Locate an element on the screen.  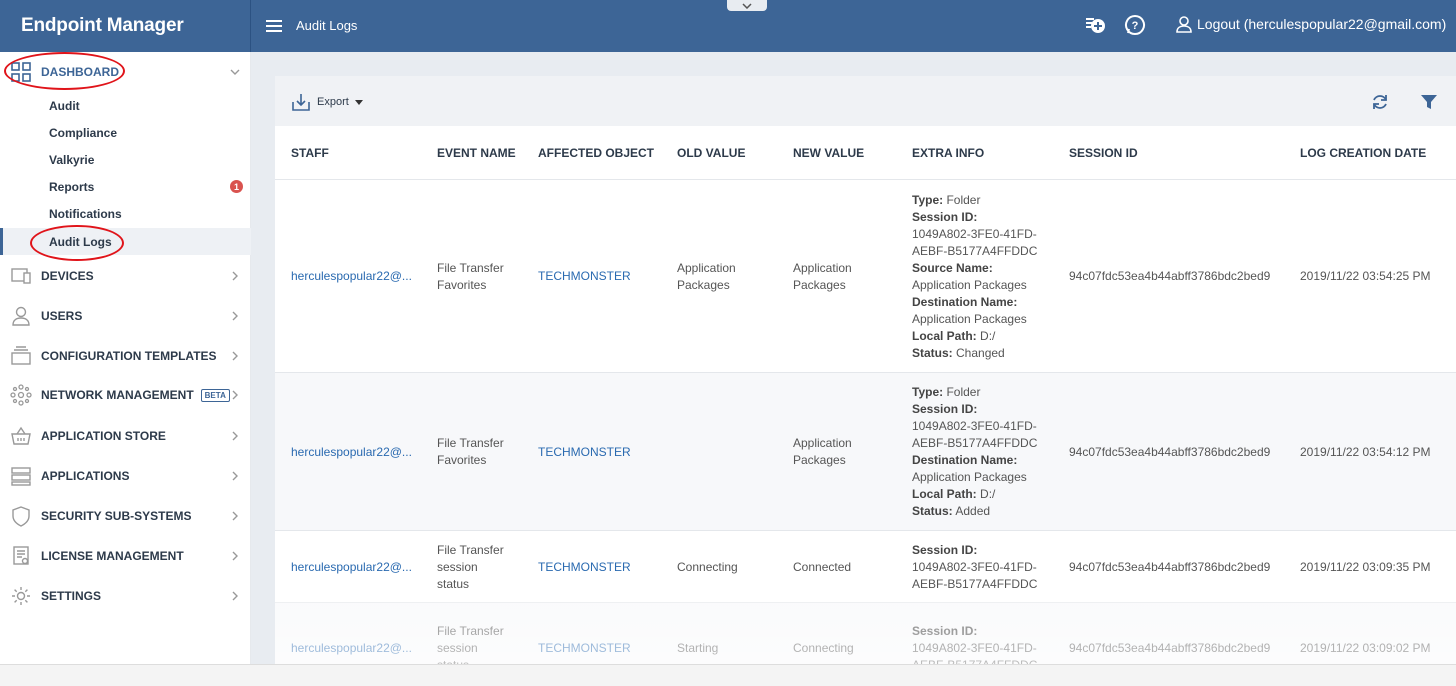
sidebar-item-network-management: NETWORK MANAGEMENT BETA is located at coordinates (125, 395).